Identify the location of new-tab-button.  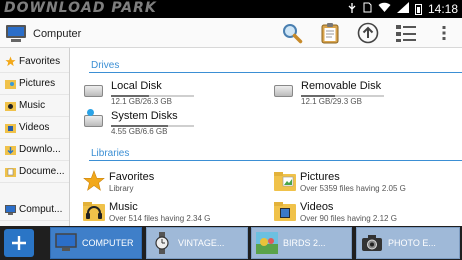
(19, 243).